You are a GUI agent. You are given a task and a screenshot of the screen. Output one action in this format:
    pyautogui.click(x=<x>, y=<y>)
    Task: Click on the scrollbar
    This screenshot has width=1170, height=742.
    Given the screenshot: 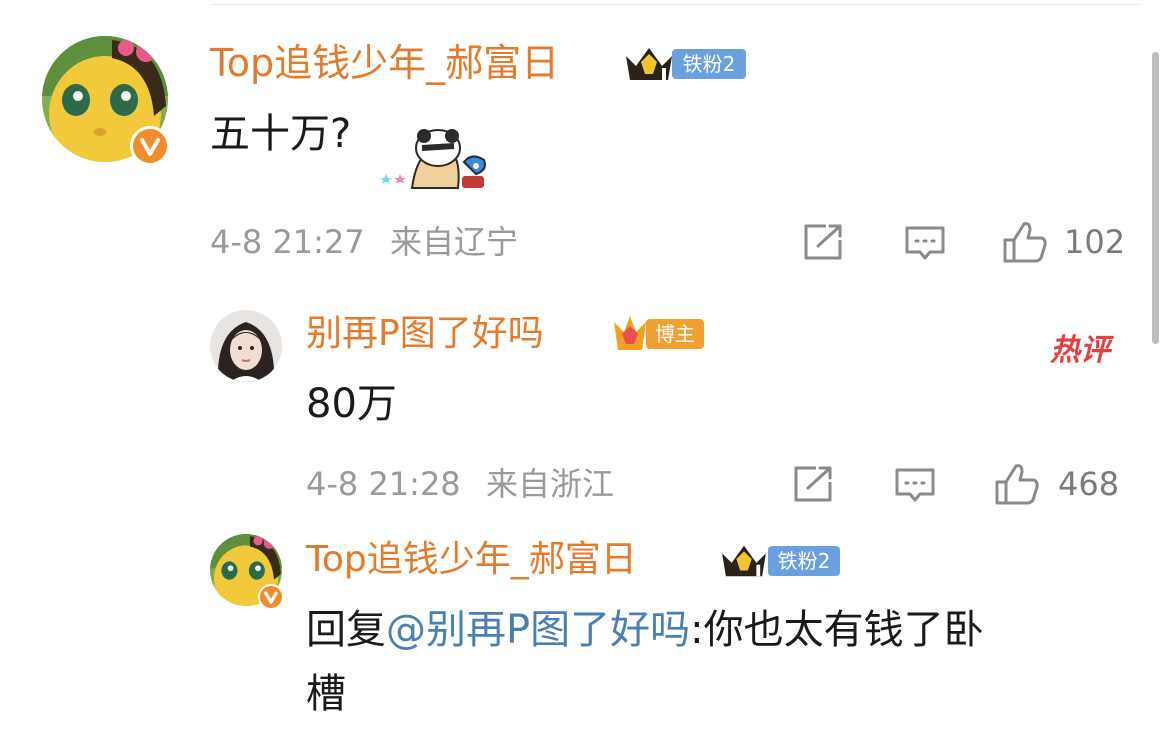 What is the action you would take?
    pyautogui.click(x=1155, y=198)
    